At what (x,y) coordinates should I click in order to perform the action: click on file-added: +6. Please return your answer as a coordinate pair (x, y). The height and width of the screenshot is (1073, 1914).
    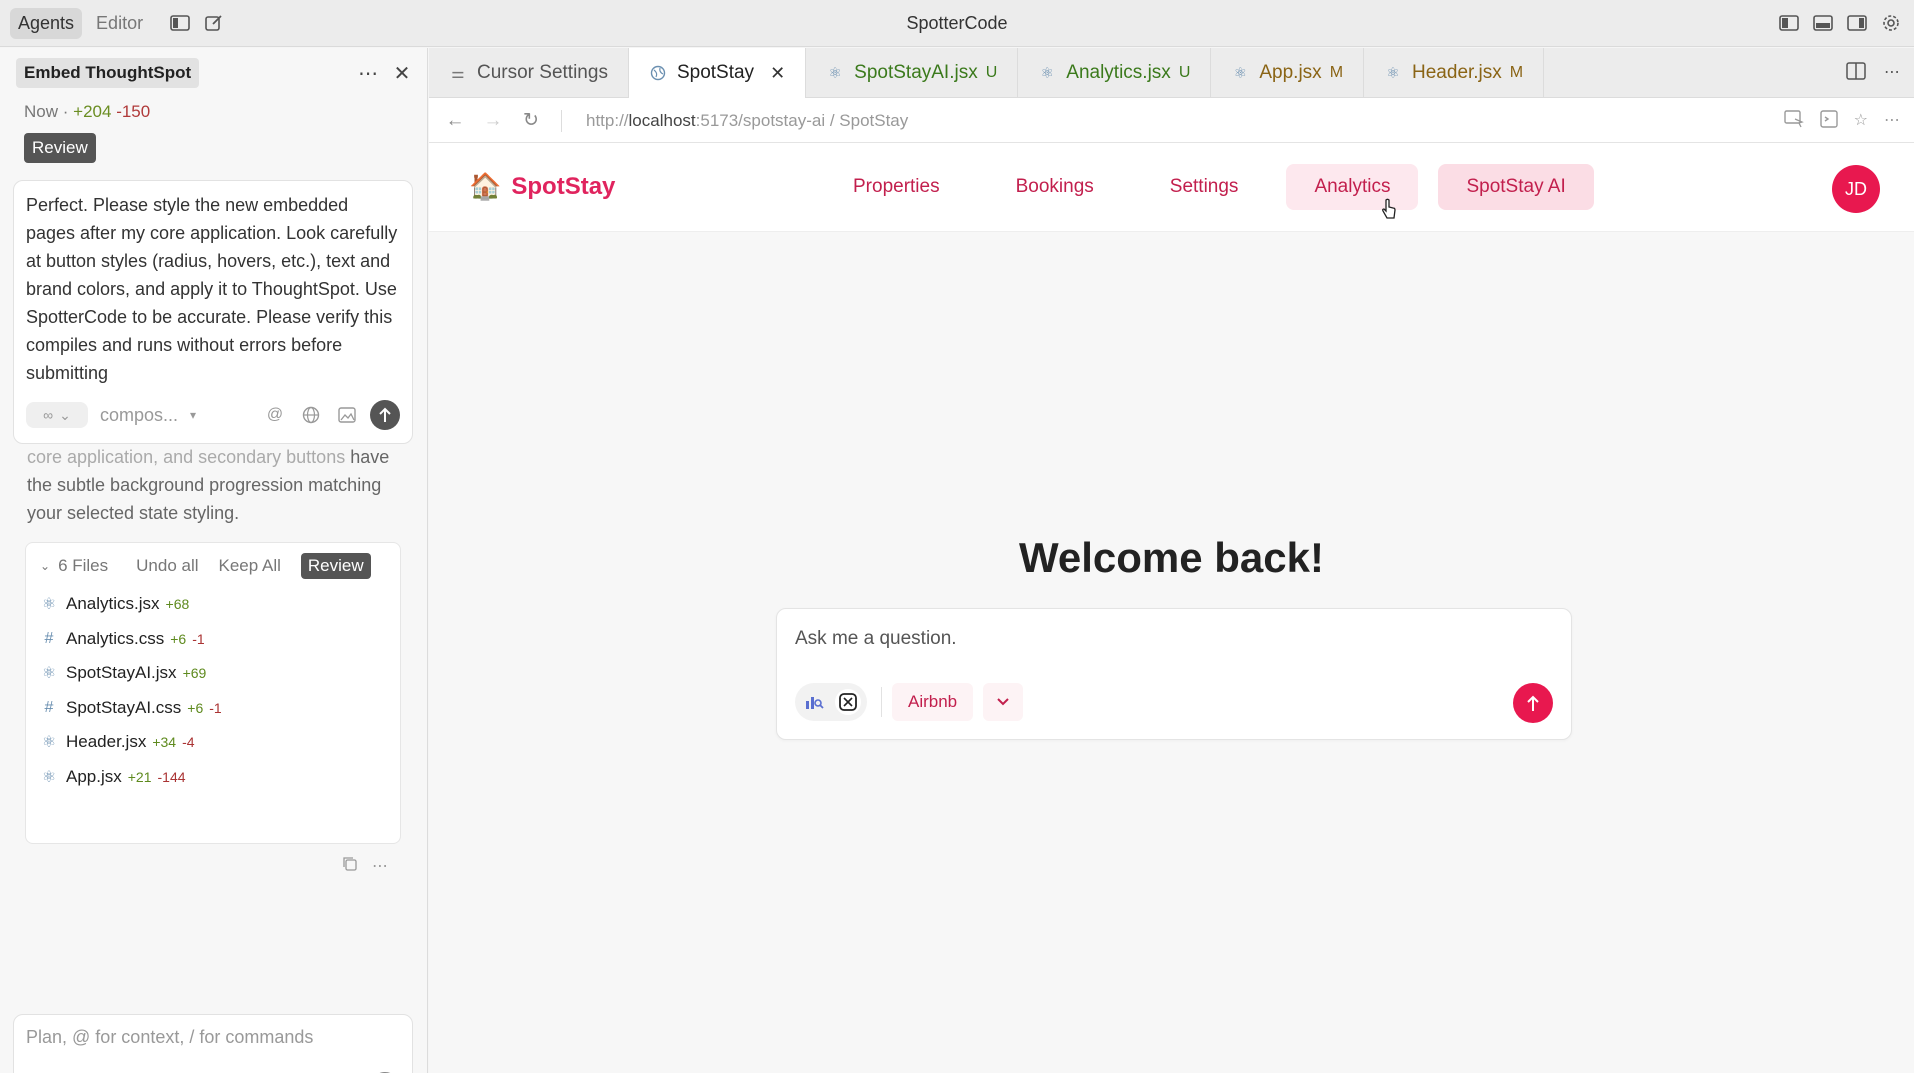
    Looking at the image, I should click on (195, 707).